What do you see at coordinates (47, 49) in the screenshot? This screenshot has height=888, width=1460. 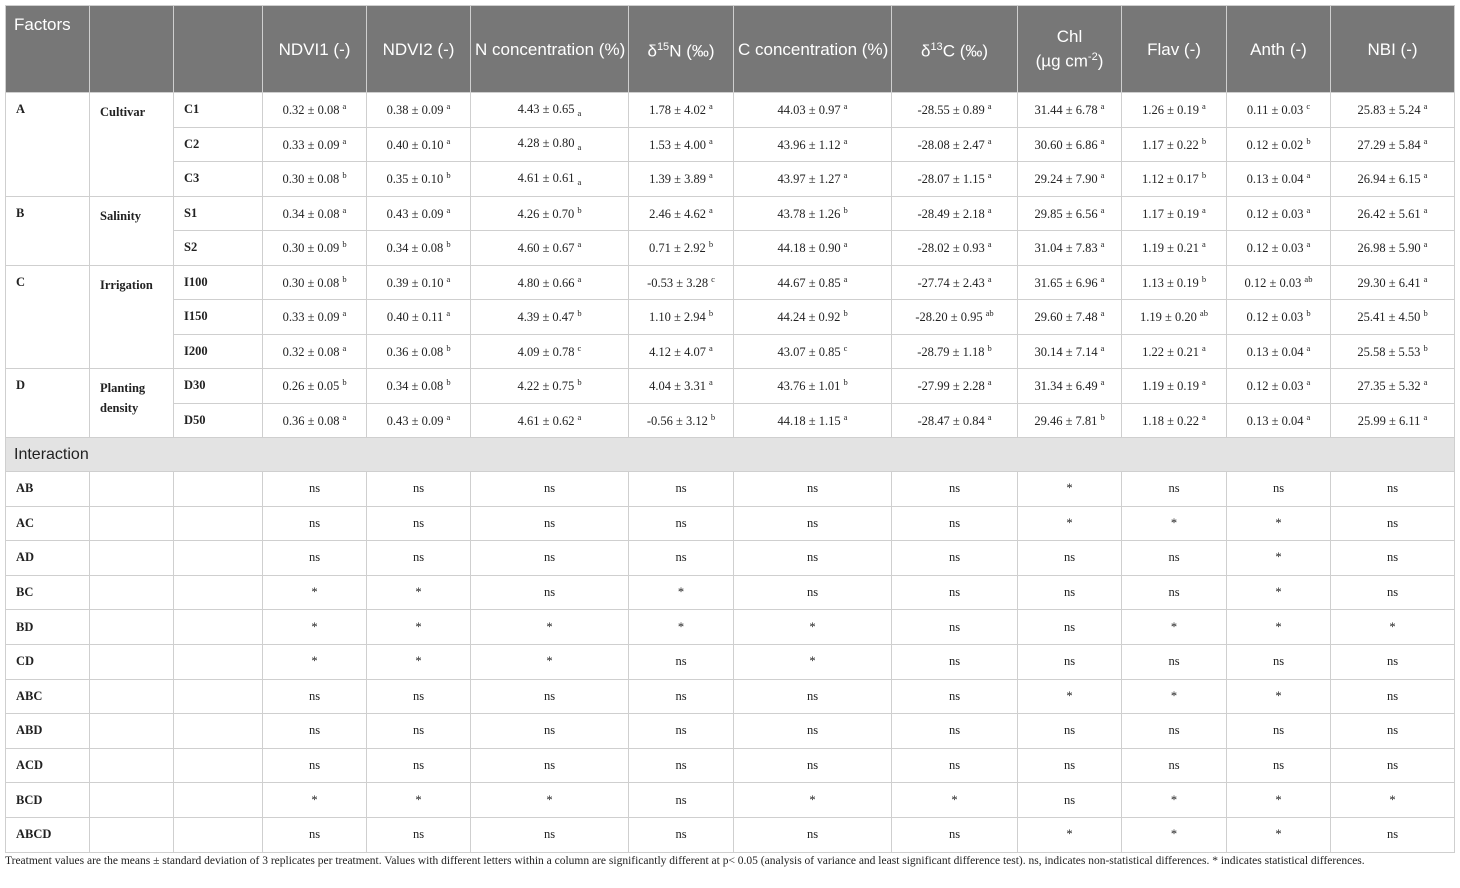 I see `header-factors: Factors` at bounding box center [47, 49].